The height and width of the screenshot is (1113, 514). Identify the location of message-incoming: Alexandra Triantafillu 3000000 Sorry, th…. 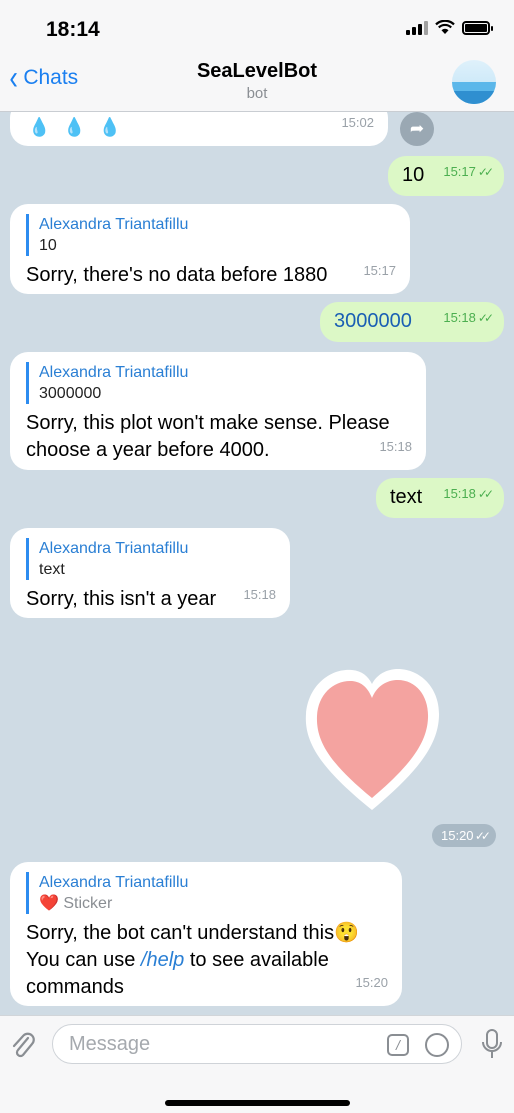
(218, 411).